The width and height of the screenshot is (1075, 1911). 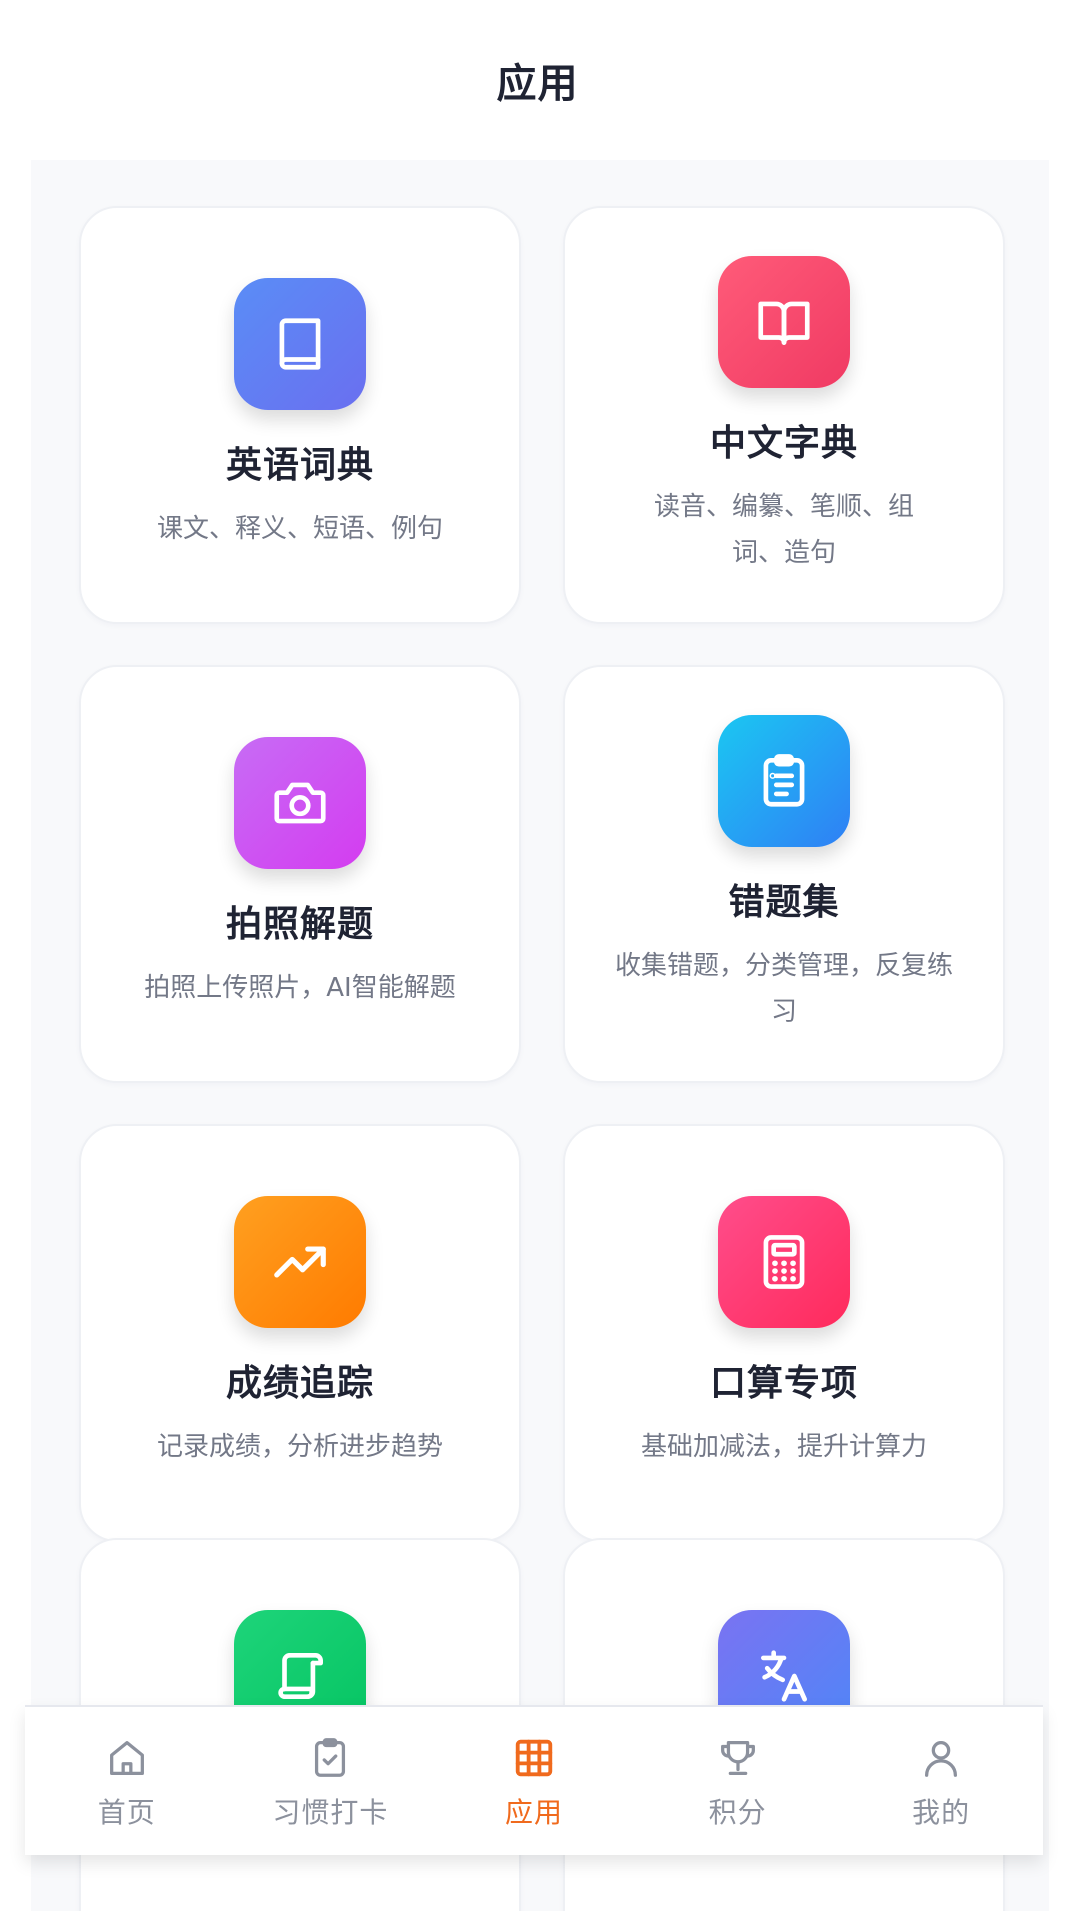 I want to click on app-card-desc: 收集错题，分类管理，反复练习, so click(x=783, y=989).